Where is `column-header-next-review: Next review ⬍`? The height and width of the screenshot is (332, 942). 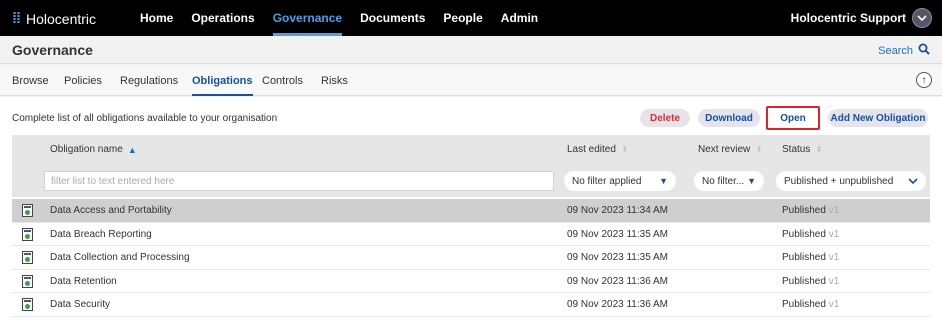
column-header-next-review: Next review ⬍ is located at coordinates (730, 149).